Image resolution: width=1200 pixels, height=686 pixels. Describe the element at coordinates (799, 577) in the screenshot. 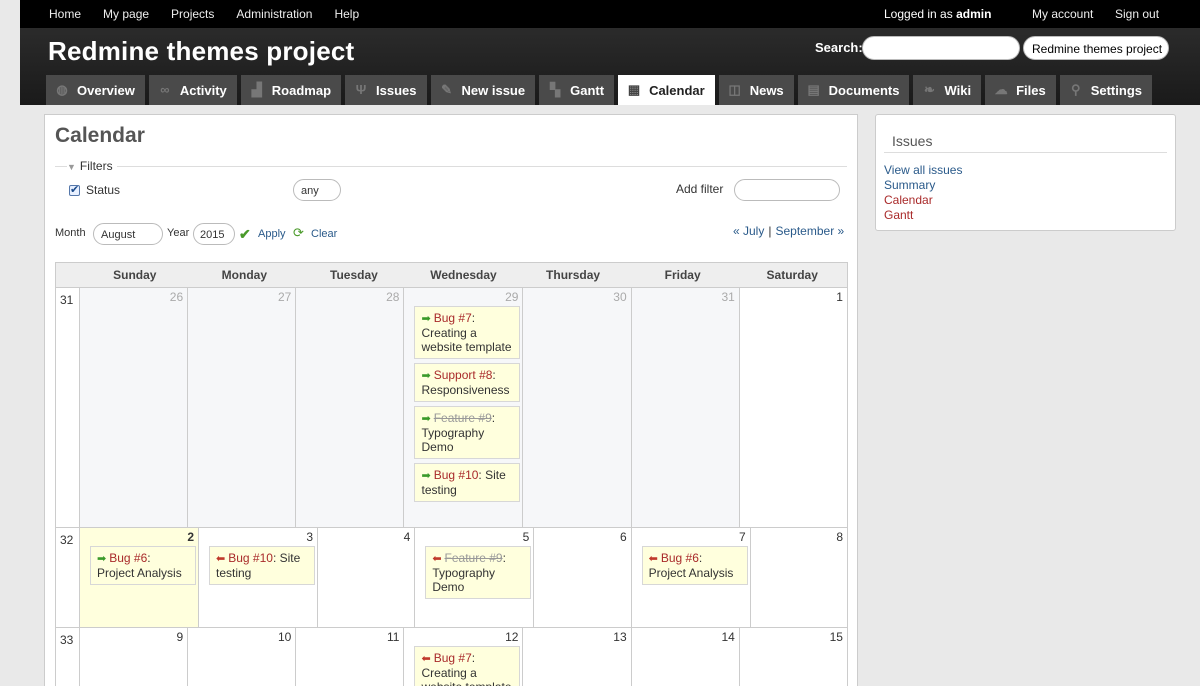

I see `calendar-day-cell: 8` at that location.